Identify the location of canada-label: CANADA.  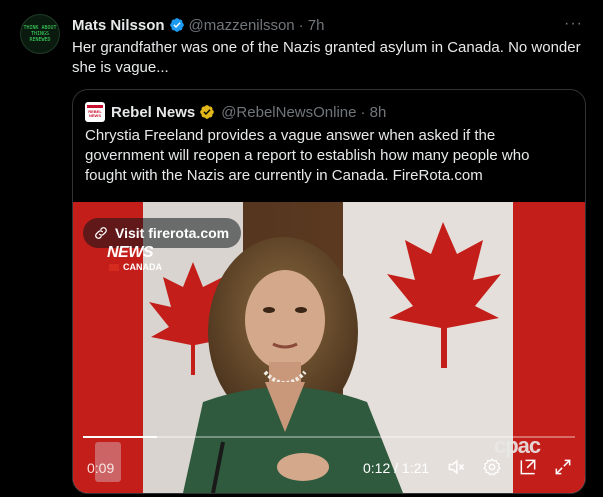
(135, 267).